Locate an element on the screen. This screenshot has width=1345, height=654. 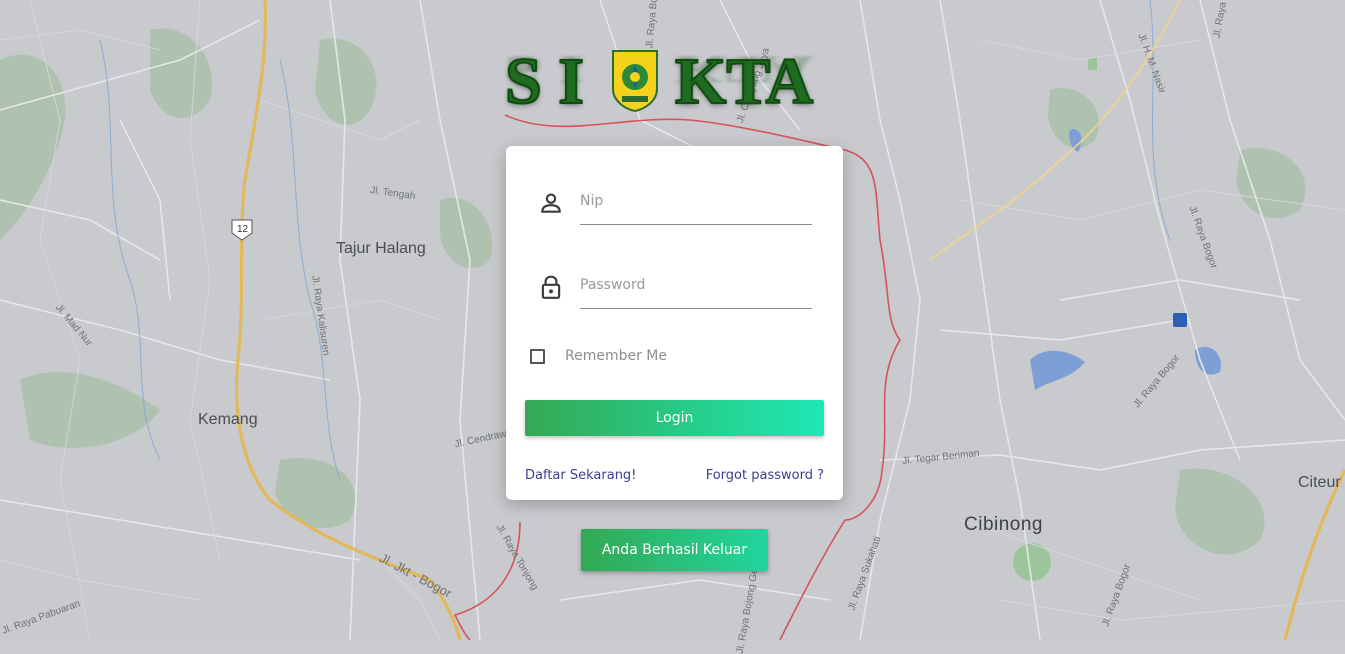
toast-message: Anda Berhasil Keluar is located at coordinates (674, 550).